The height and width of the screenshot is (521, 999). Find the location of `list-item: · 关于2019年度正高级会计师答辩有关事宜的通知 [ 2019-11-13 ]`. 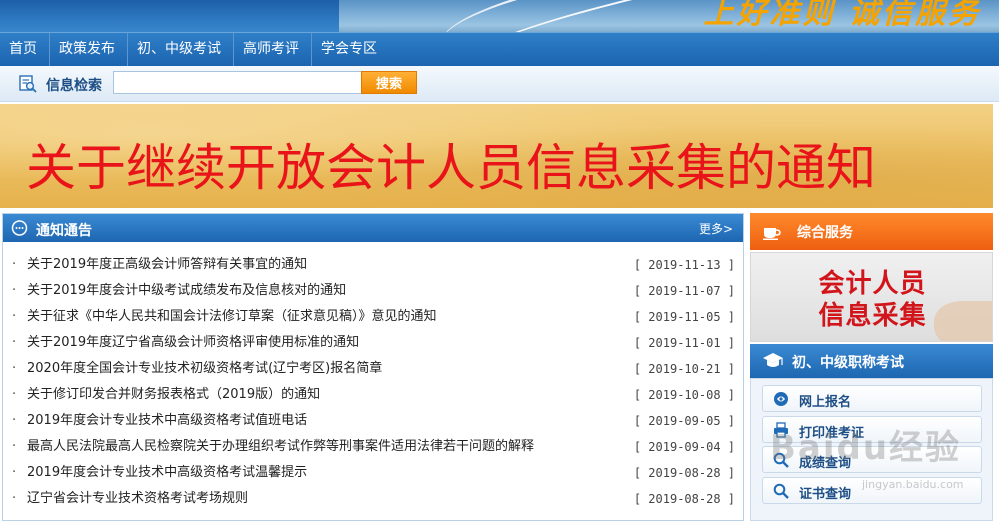

list-item: · 关于2019年度正高级会计师答辩有关事宜的通知 [ 2019-11-13 ] is located at coordinates (373, 265).